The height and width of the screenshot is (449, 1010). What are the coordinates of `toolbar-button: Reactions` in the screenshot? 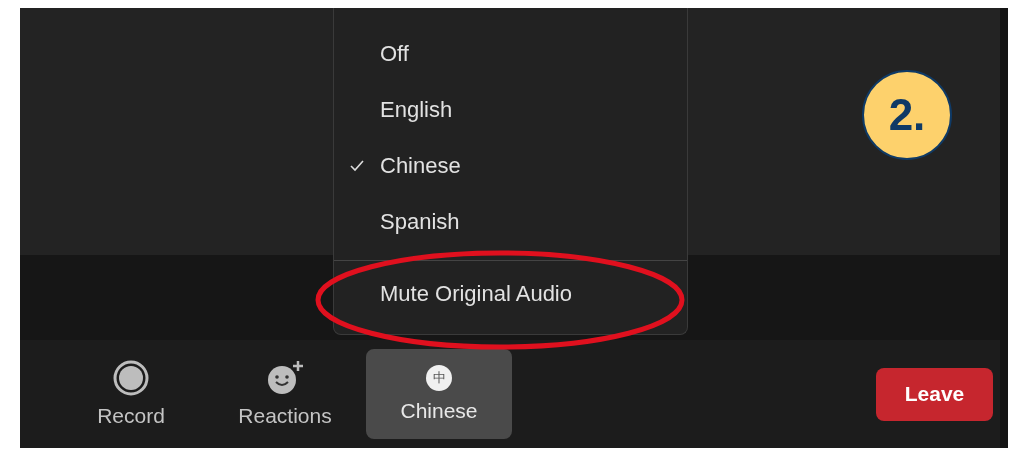 It's located at (285, 394).